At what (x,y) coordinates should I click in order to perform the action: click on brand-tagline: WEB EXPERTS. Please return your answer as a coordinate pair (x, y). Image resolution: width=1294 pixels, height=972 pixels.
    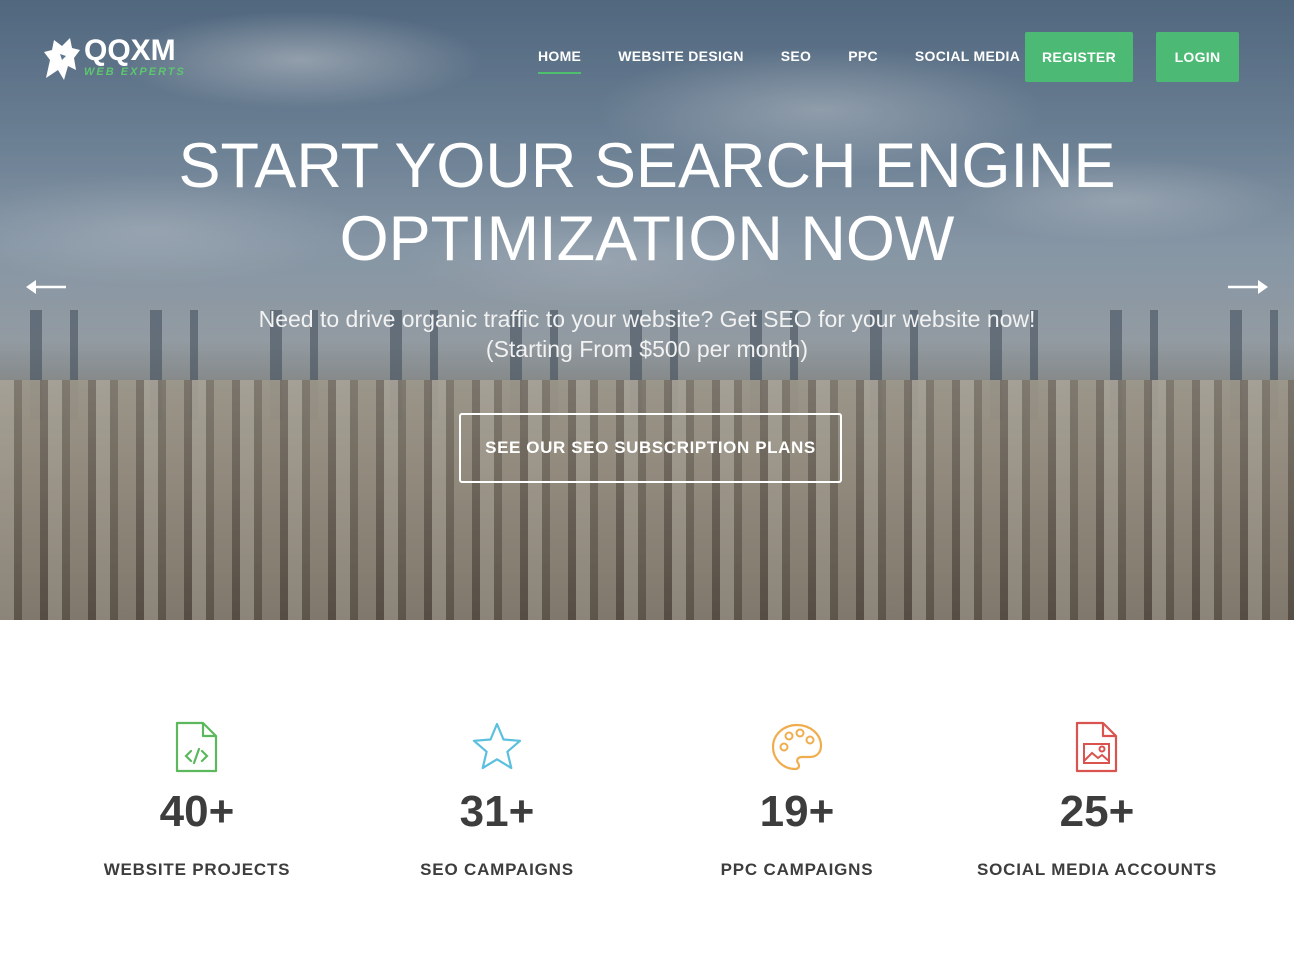
    Looking at the image, I should click on (135, 72).